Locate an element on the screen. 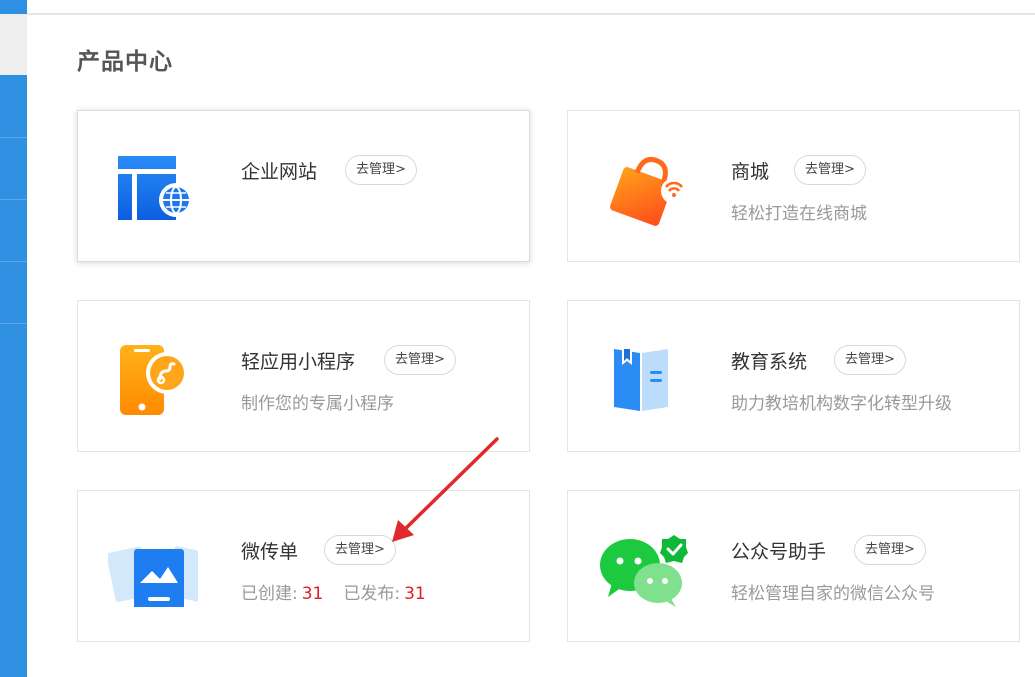 Image resolution: width=1035 pixels, height=677 pixels. product-description: 助力教培机构数字化转型升级 is located at coordinates (841, 404).